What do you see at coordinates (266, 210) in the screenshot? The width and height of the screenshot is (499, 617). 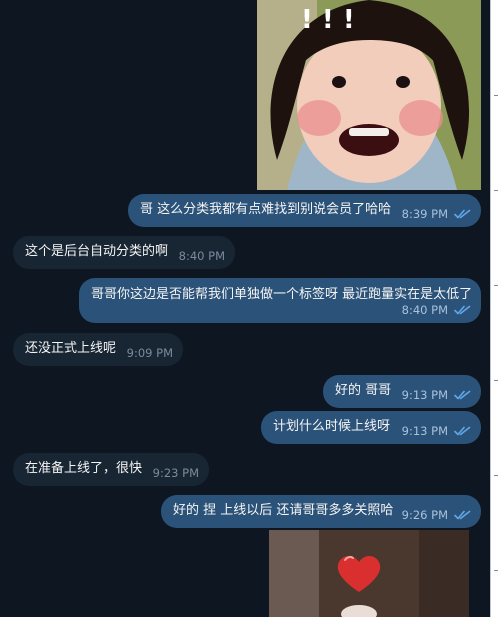 I see `message-text: 哥 这么分类我都有点难找到别说会员了哈哈` at bounding box center [266, 210].